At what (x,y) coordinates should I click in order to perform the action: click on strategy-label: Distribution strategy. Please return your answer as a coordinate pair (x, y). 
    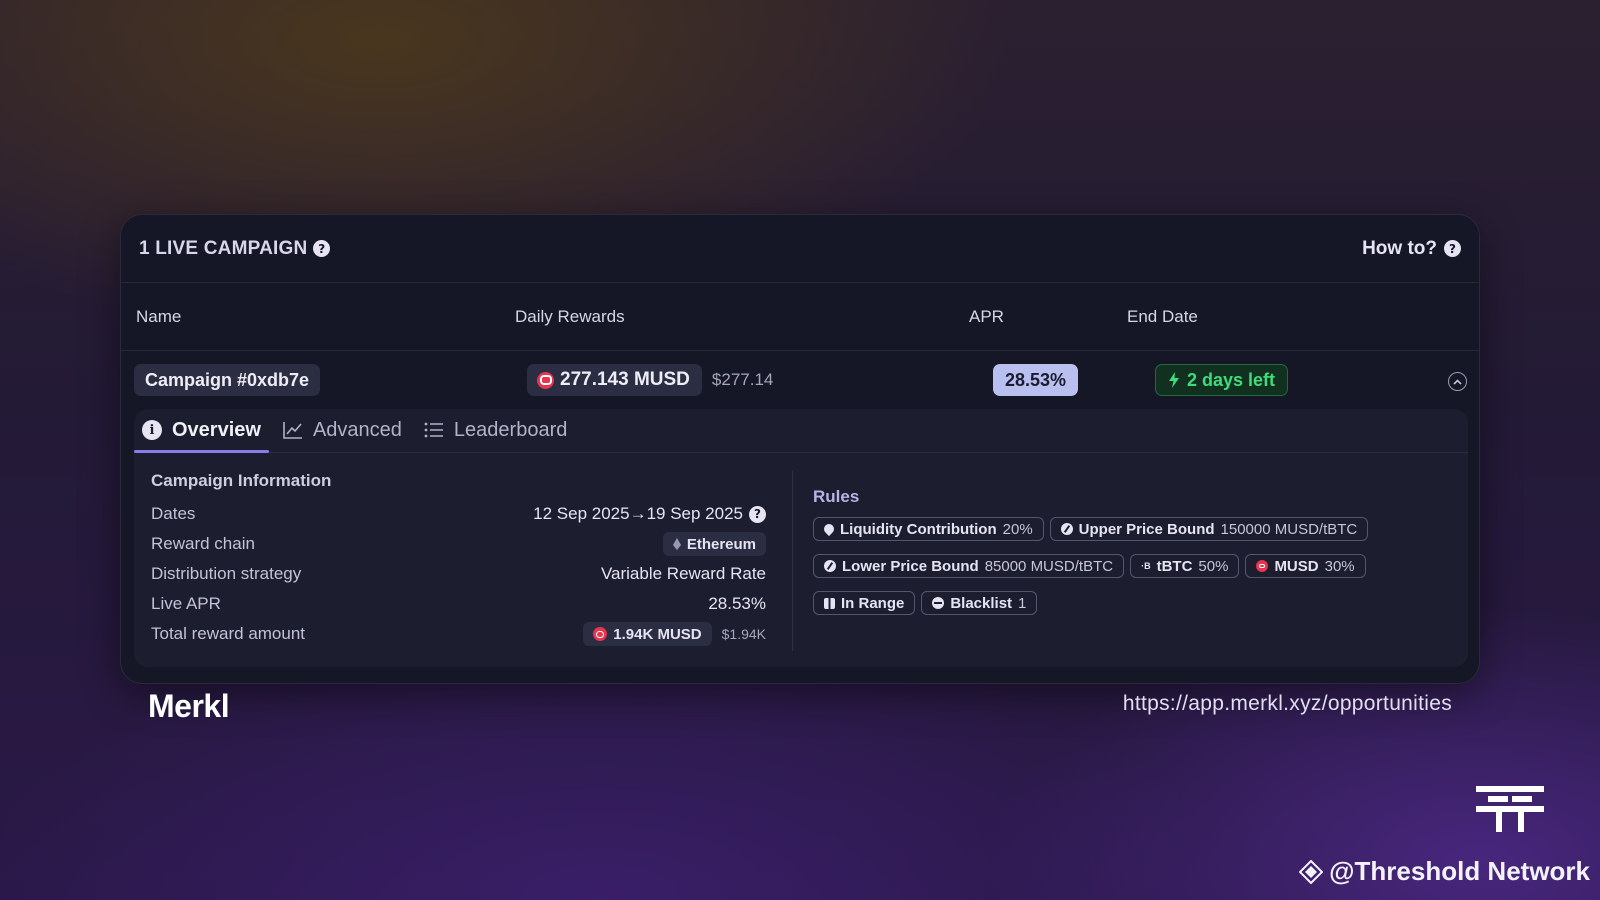
    Looking at the image, I should click on (226, 573).